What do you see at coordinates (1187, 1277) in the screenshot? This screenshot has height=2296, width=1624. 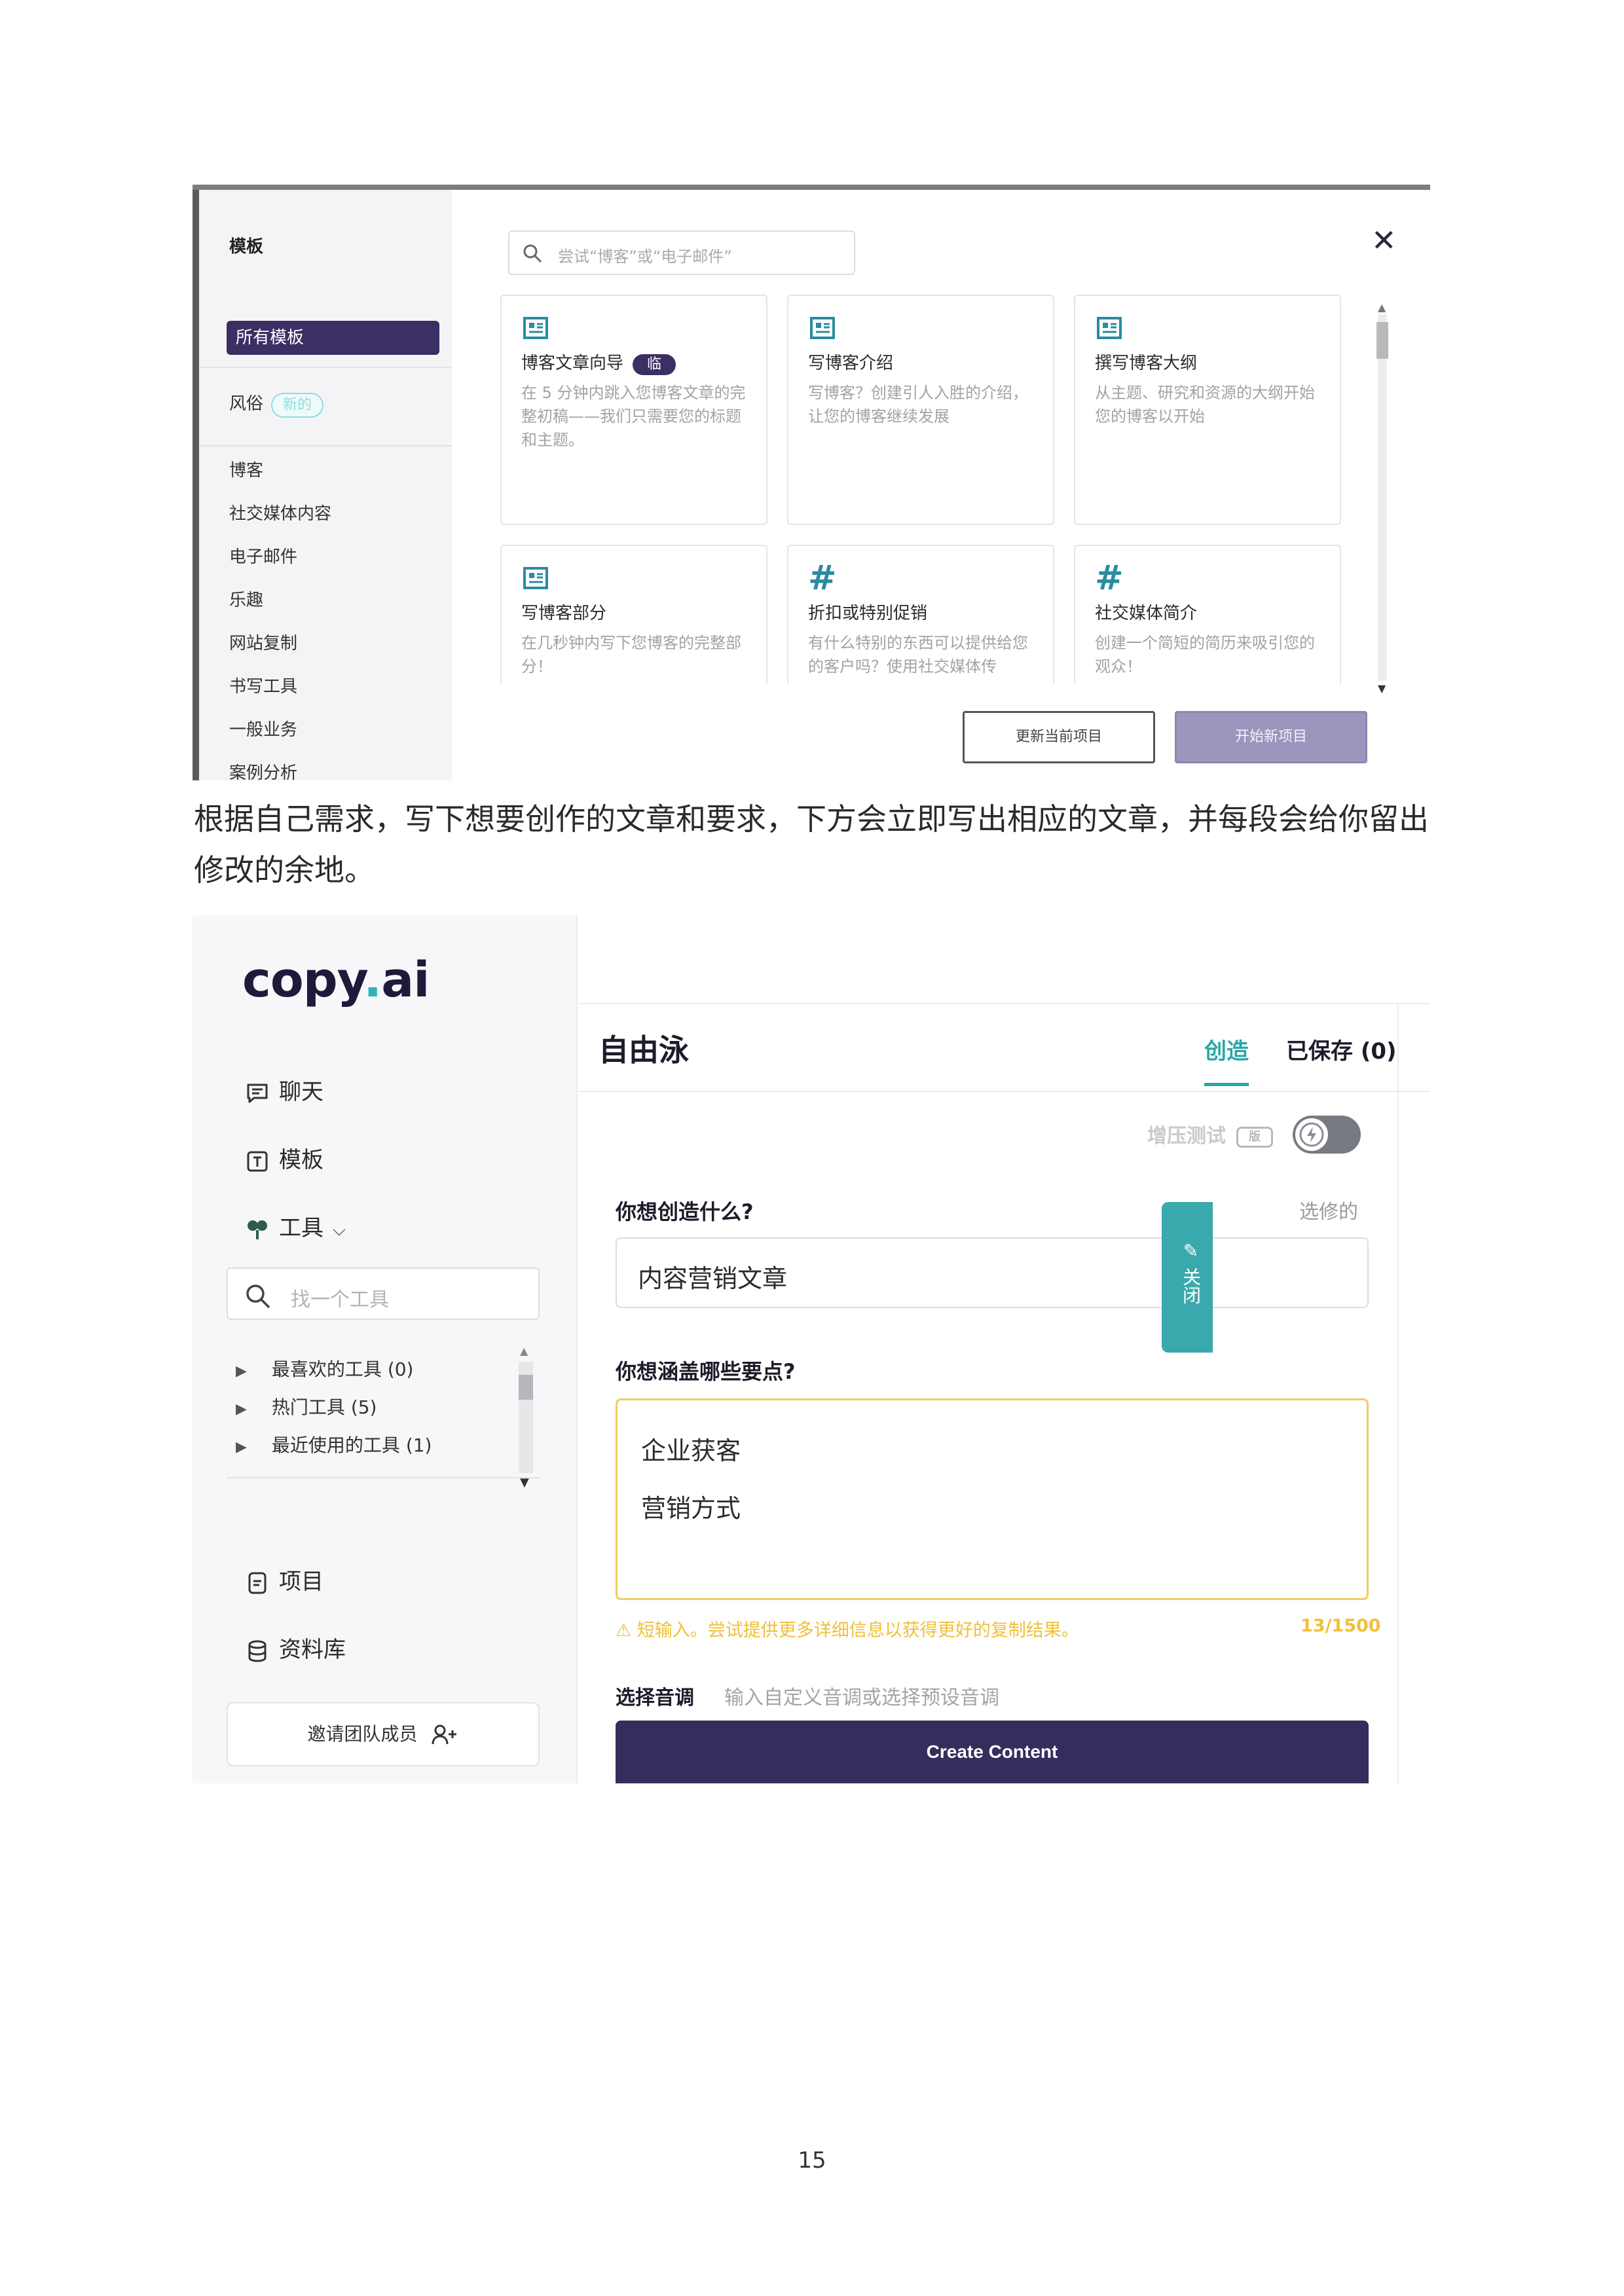 I see `close-panel-tab: ✎ 关闭` at bounding box center [1187, 1277].